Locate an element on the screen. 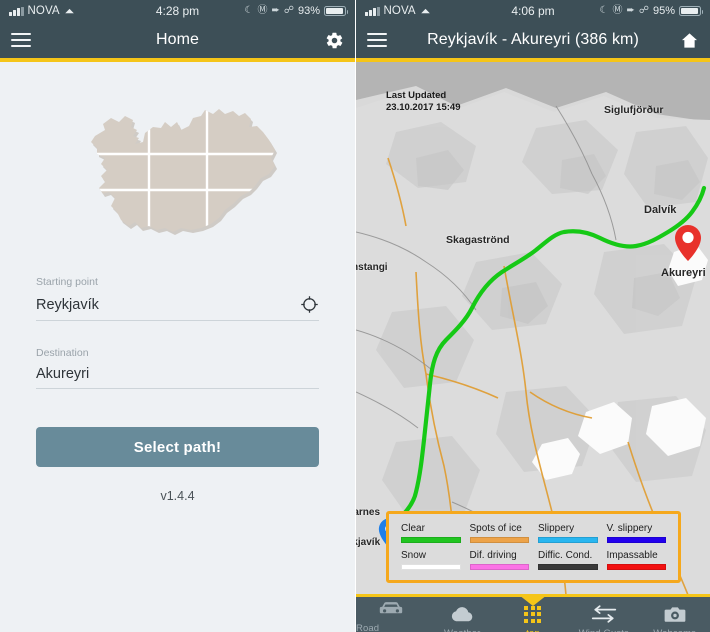 Image resolution: width=710 pixels, height=632 pixels. iceland-map-graphic-wrapper is located at coordinates (177, 156).